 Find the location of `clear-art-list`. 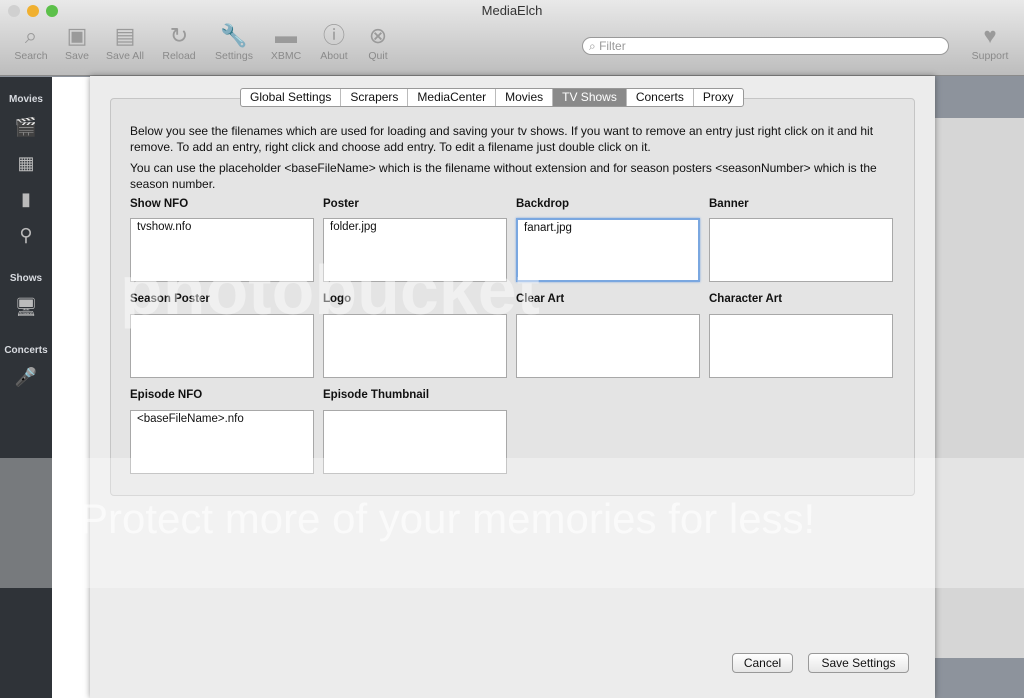

clear-art-list is located at coordinates (608, 346).